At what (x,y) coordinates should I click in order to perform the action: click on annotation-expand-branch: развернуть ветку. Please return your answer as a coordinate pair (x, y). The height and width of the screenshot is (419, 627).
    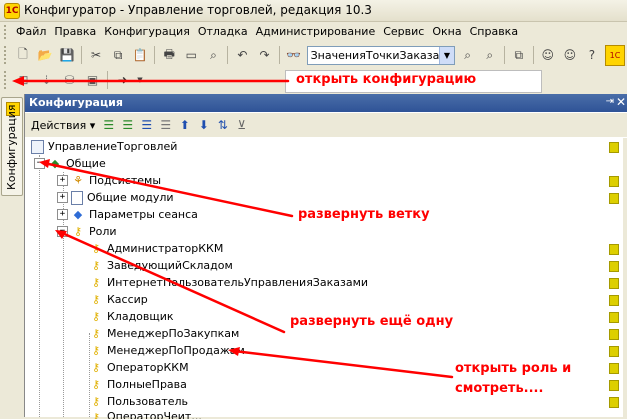
    Looking at the image, I should click on (364, 214).